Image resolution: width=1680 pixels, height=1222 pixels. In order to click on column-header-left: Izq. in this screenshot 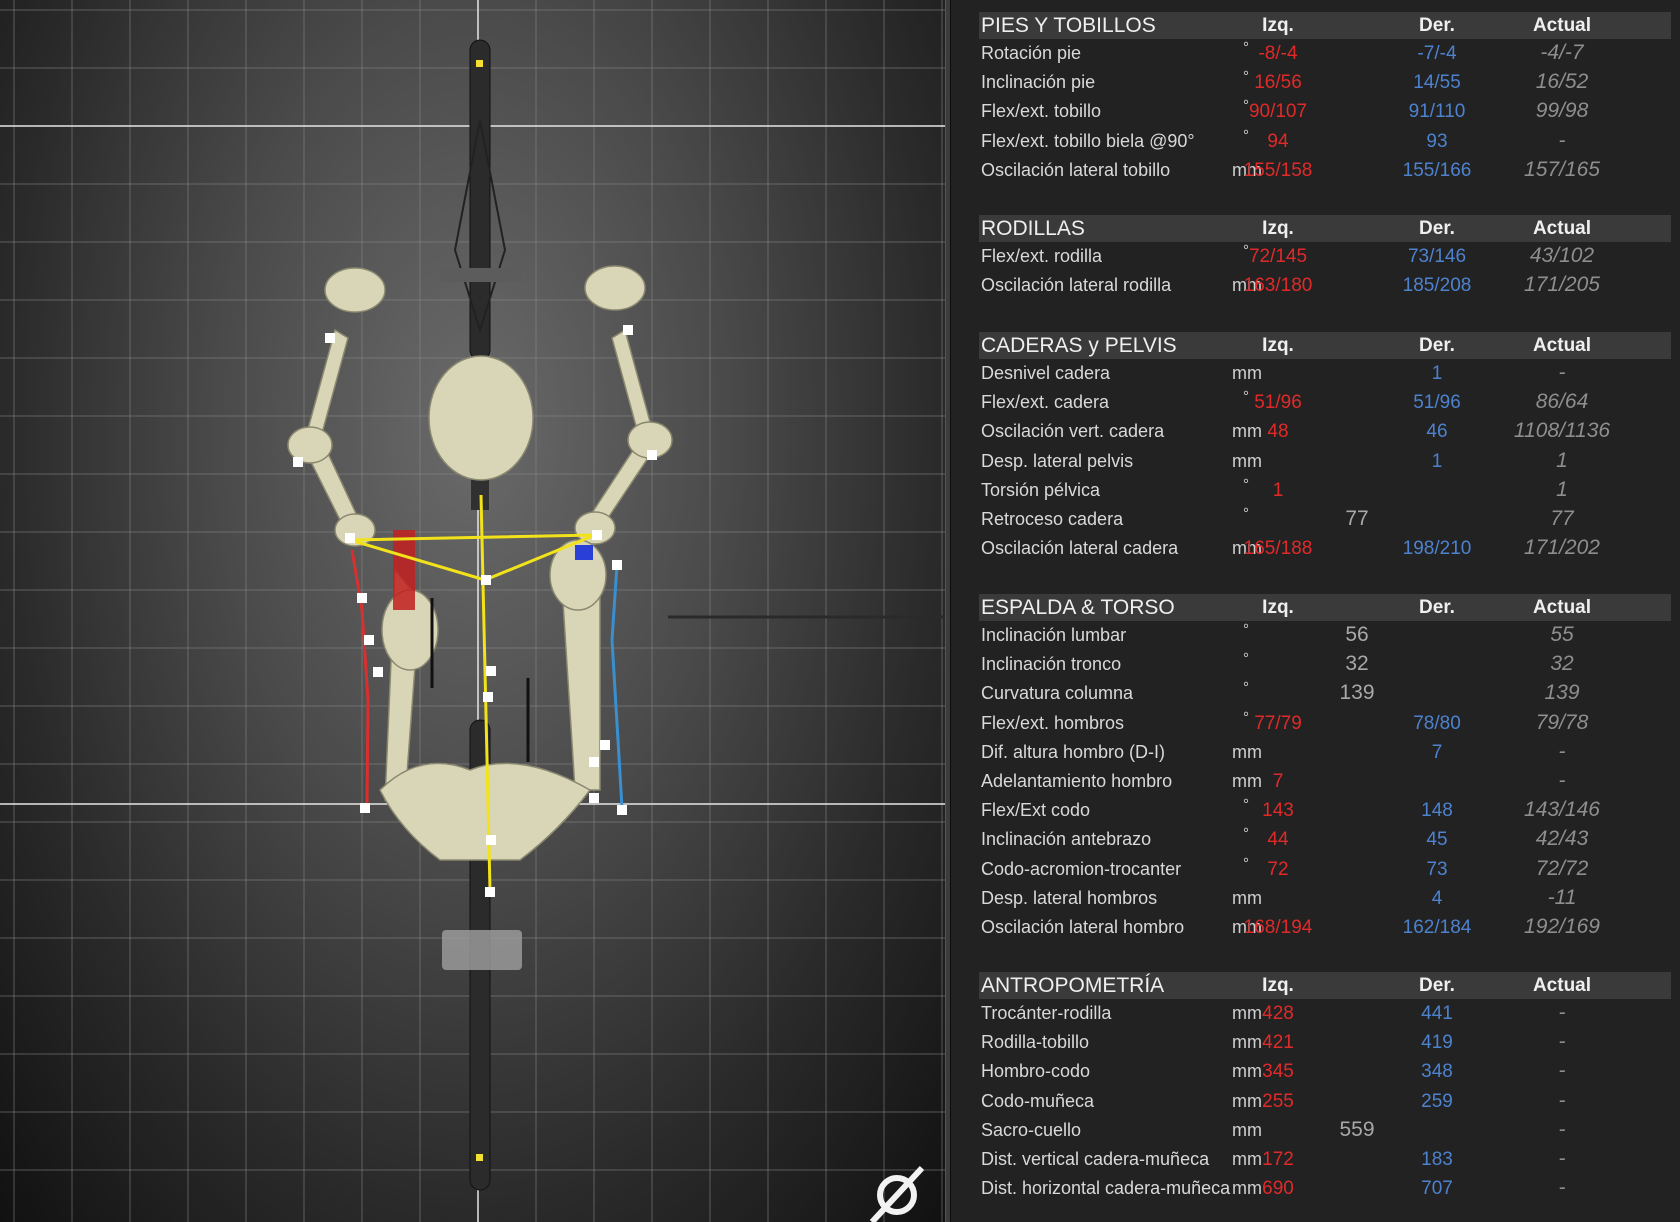, I will do `click(1278, 25)`.